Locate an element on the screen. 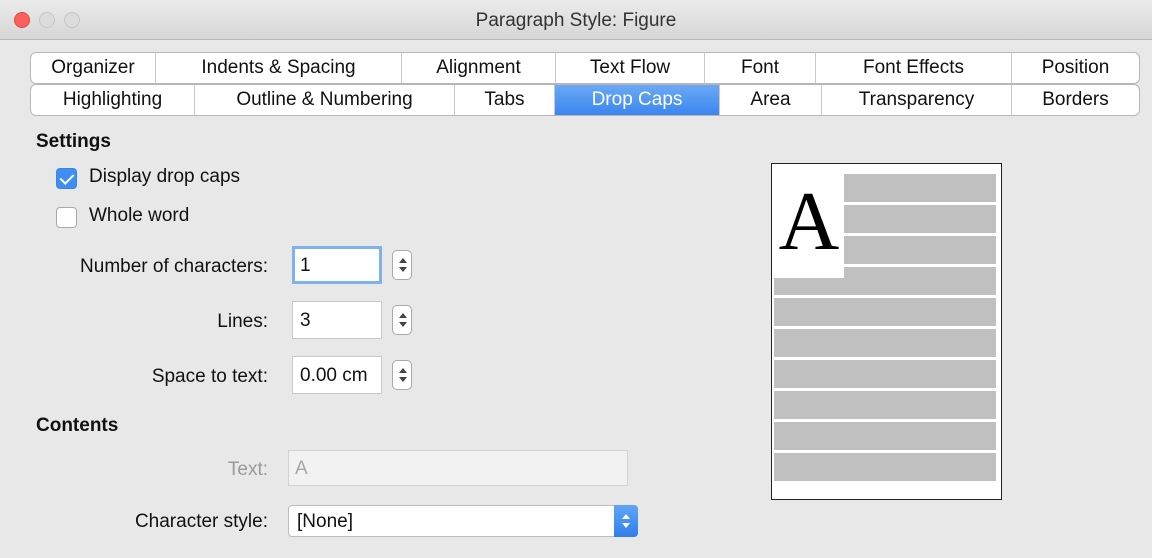  tab-drop-caps: Drop Caps is located at coordinates (637, 100).